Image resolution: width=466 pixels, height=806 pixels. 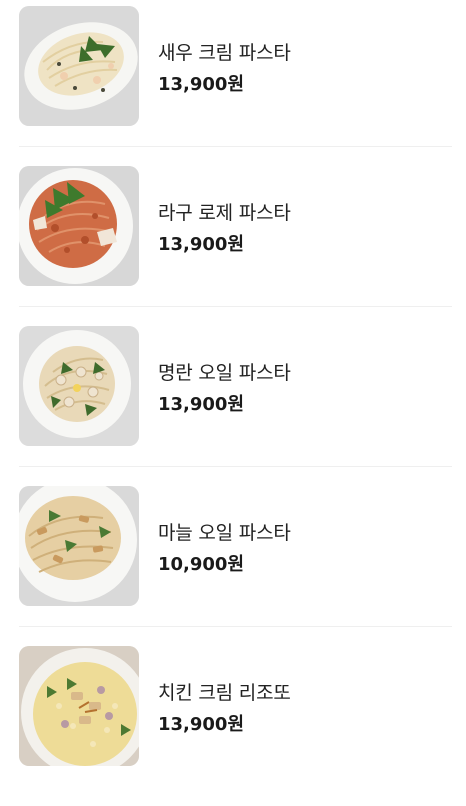 What do you see at coordinates (224, 213) in the screenshot?
I see `menu-item-name: 라구 로제 파스타` at bounding box center [224, 213].